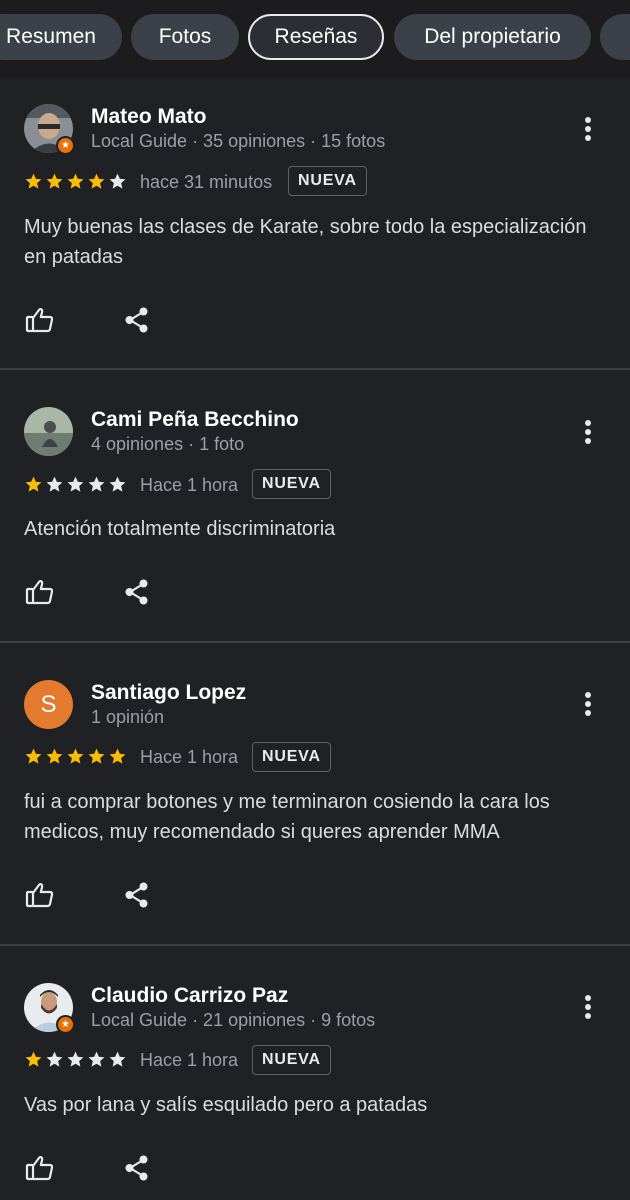  What do you see at coordinates (233, 1020) in the screenshot?
I see `review-author-meta: Local Guide · 21 opiniones · 9 fotos` at bounding box center [233, 1020].